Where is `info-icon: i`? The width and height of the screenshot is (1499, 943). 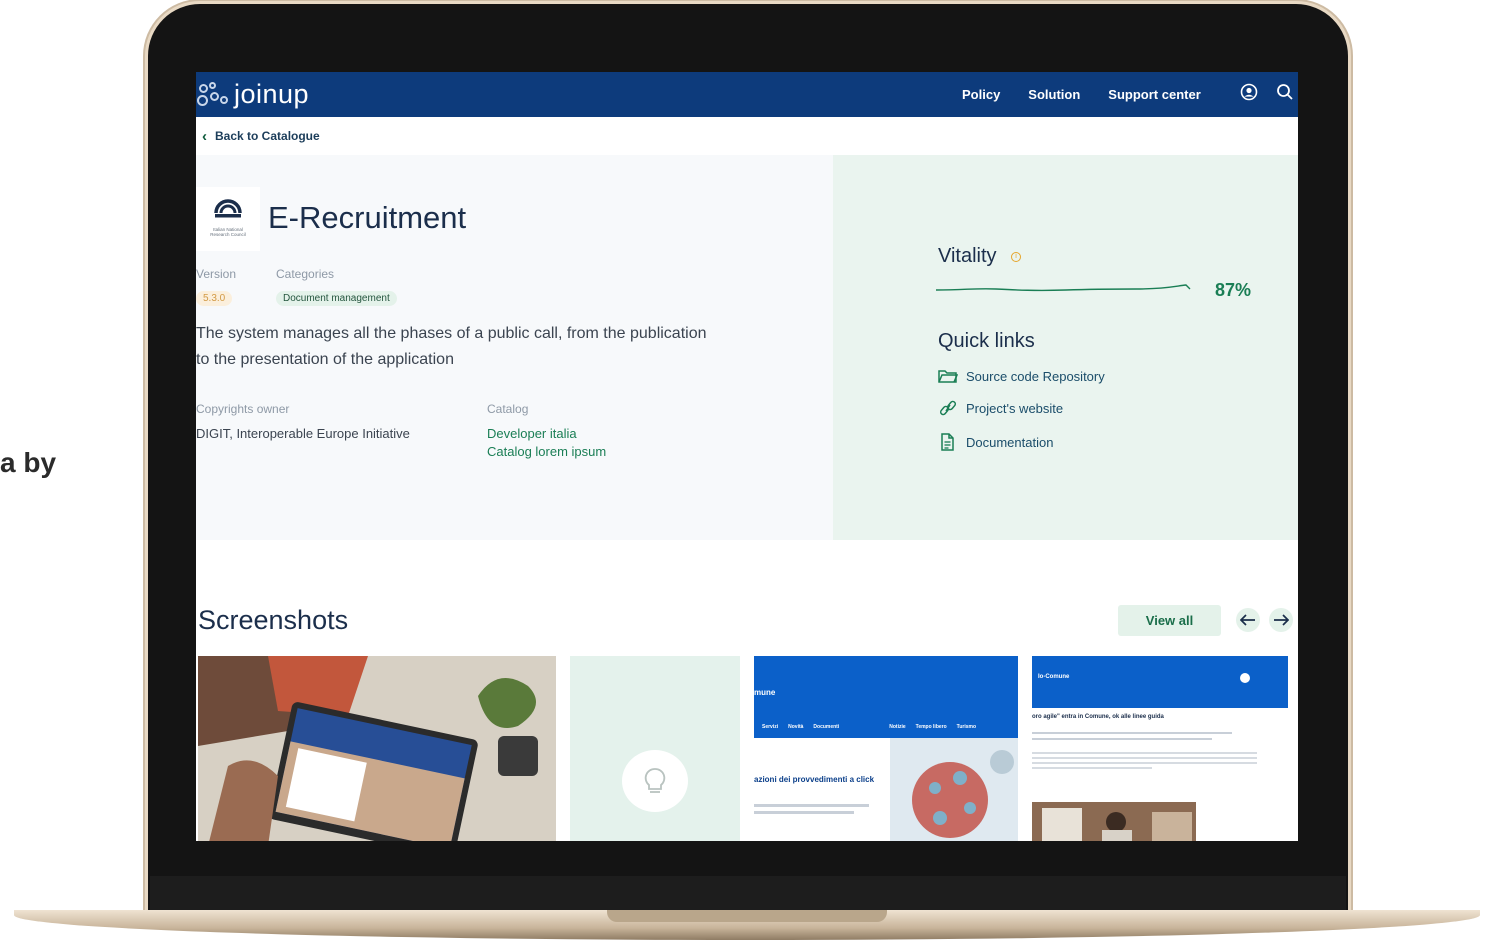 info-icon: i is located at coordinates (1016, 257).